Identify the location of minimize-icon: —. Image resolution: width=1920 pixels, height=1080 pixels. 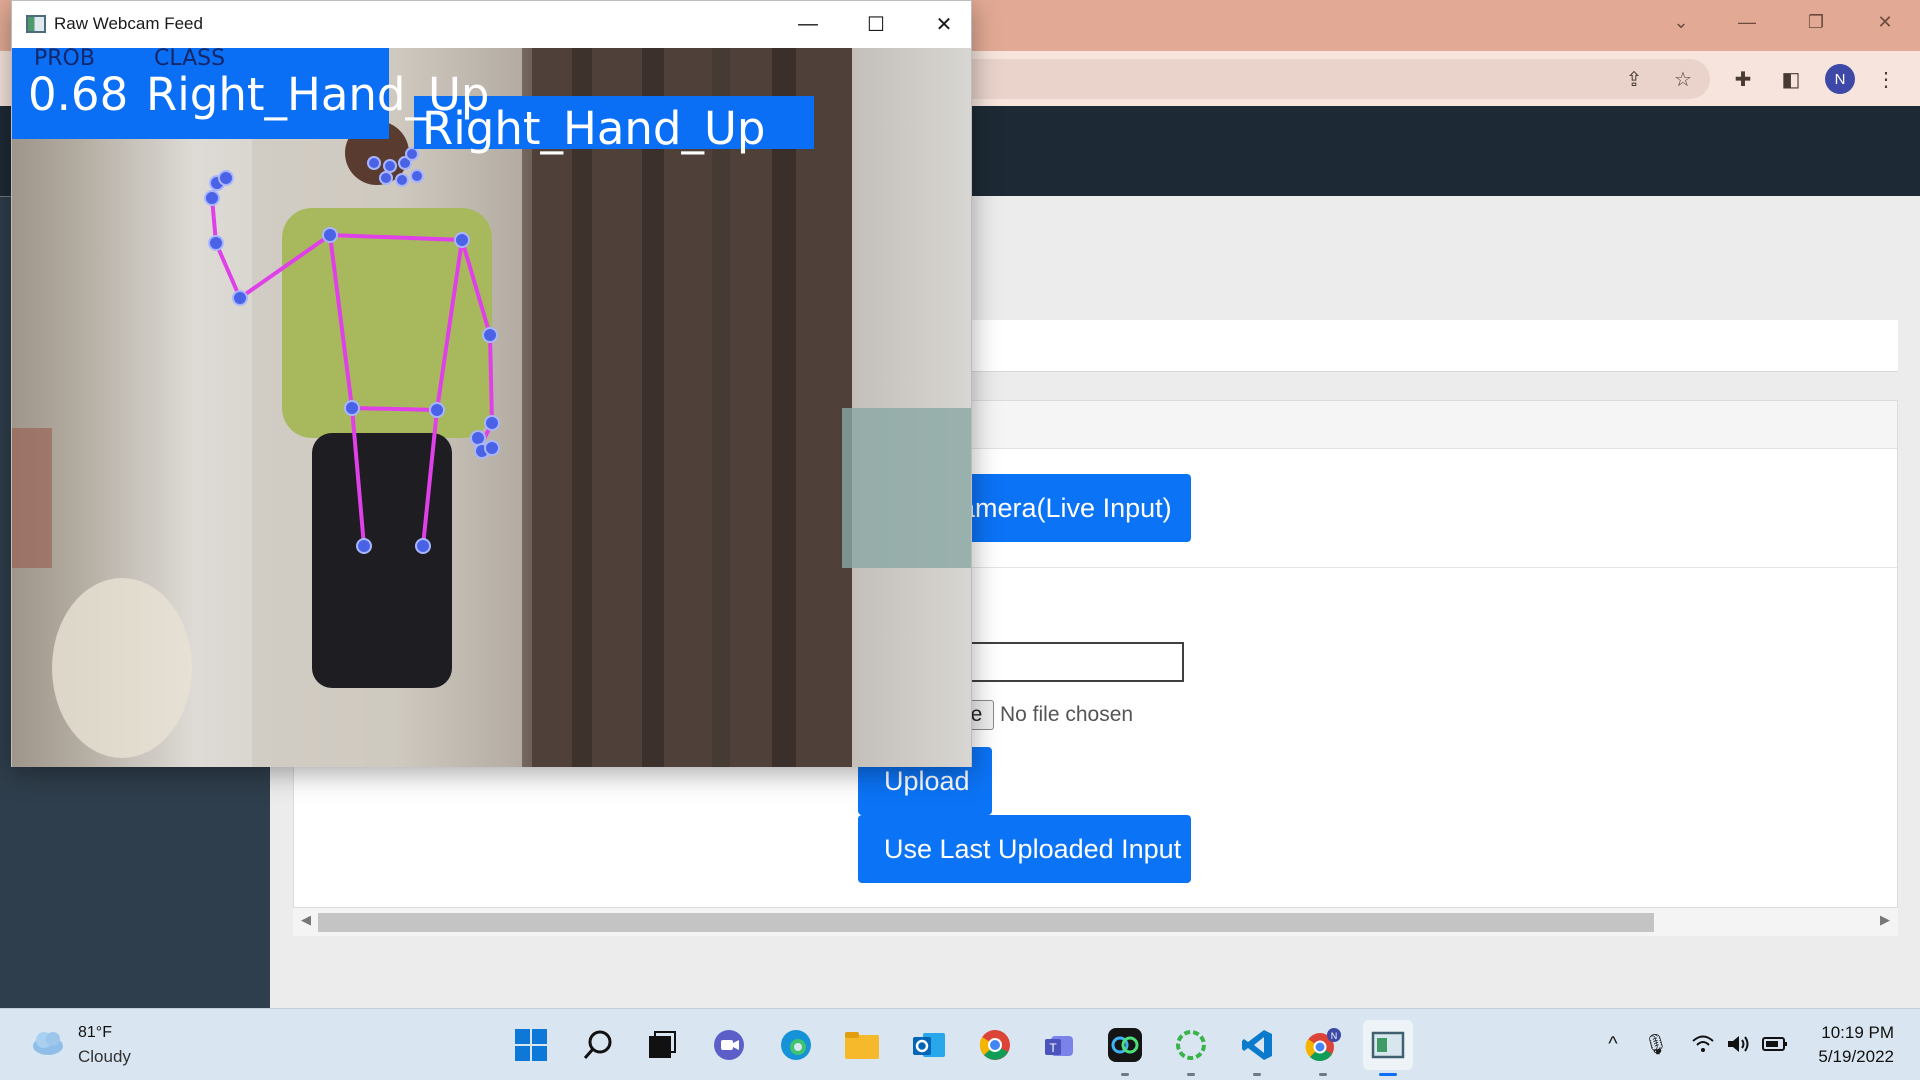
(1747, 22).